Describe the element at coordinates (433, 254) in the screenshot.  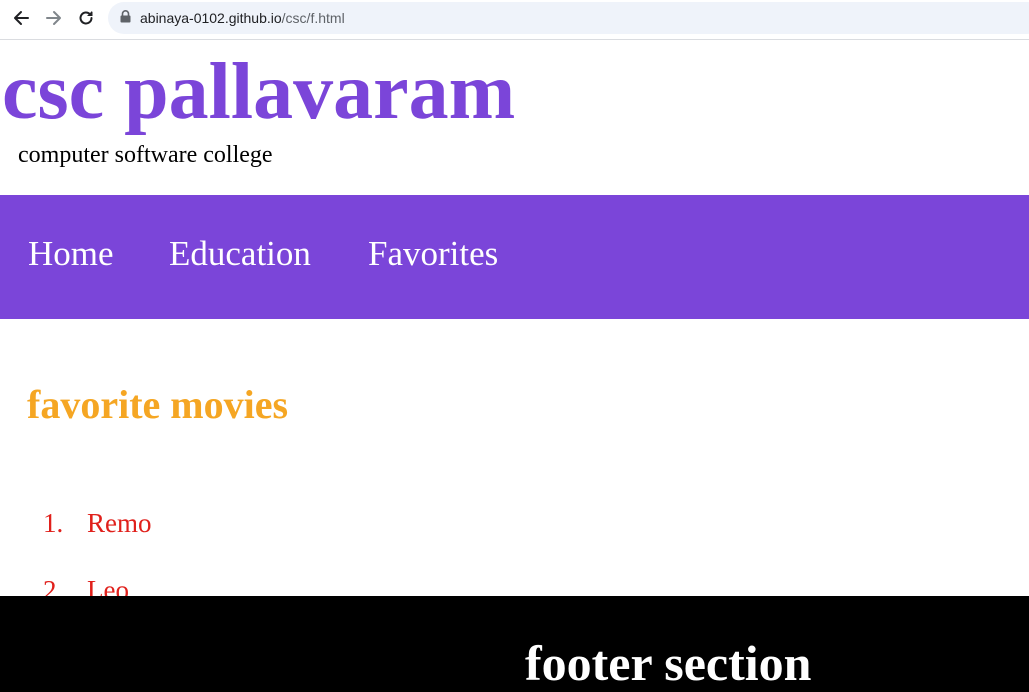
I see `nav-link-favorites: Favorites` at that location.